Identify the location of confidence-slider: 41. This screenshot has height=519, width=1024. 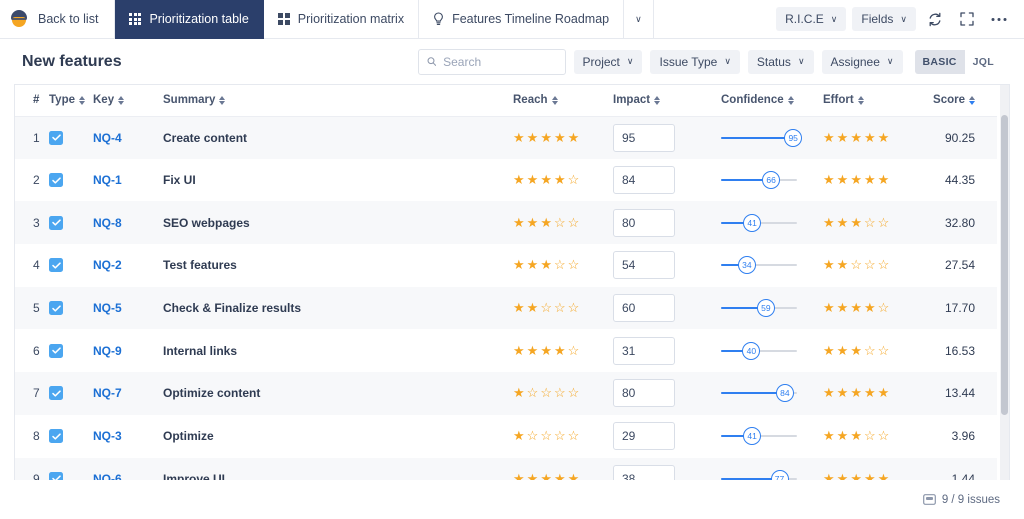
(759, 436).